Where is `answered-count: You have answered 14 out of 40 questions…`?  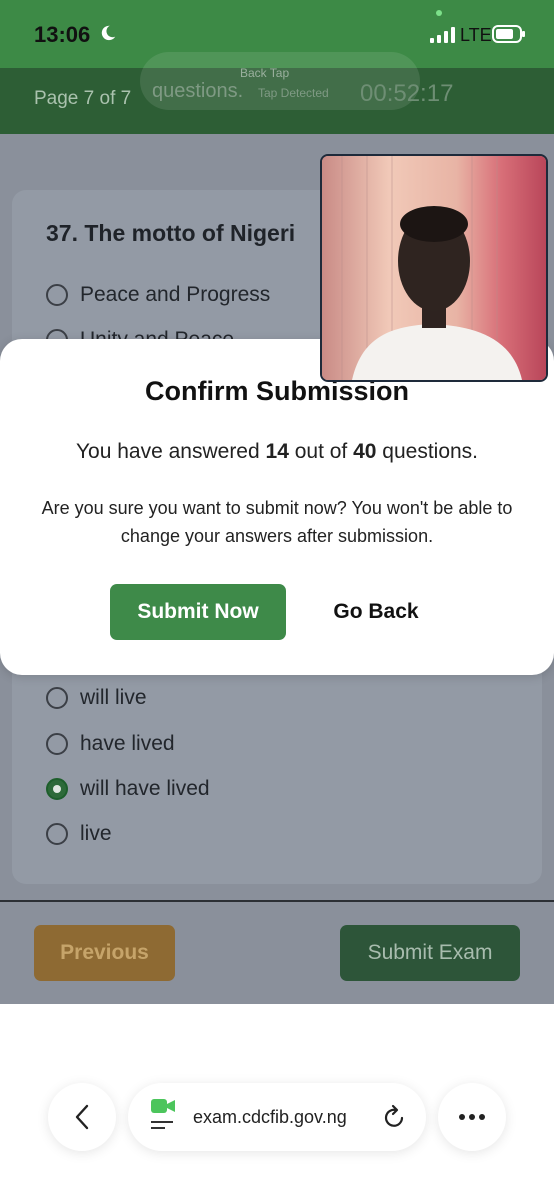
answered-count: You have answered 14 out of 40 questions… is located at coordinates (277, 452).